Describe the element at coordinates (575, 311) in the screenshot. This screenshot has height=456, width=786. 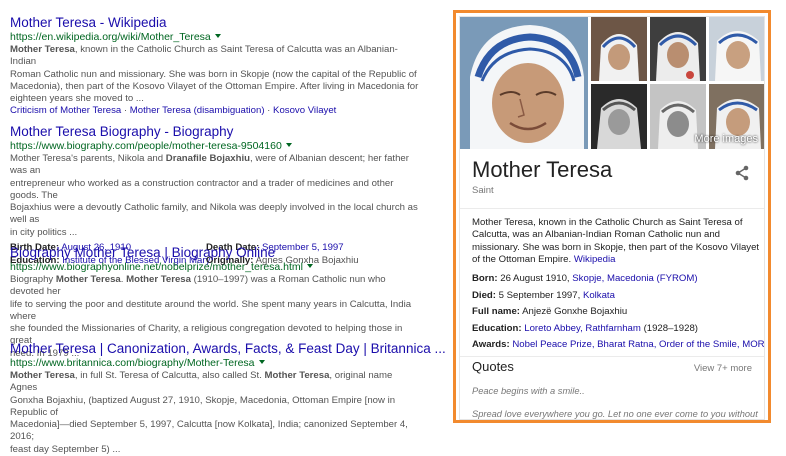
I see `full-name-value: Anjezë Gonxhe Bojaxhiu` at that location.